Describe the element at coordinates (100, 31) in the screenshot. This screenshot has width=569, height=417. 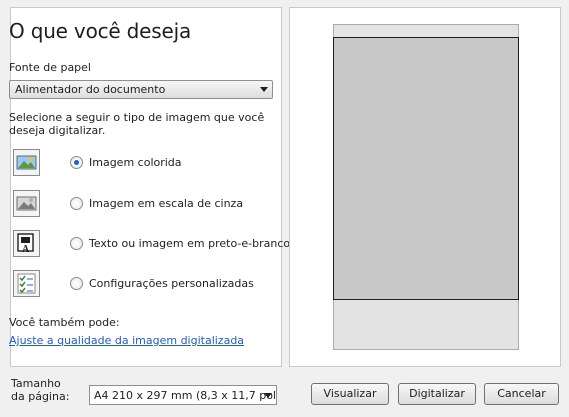
I see `page-title: O que você deseja` at that location.